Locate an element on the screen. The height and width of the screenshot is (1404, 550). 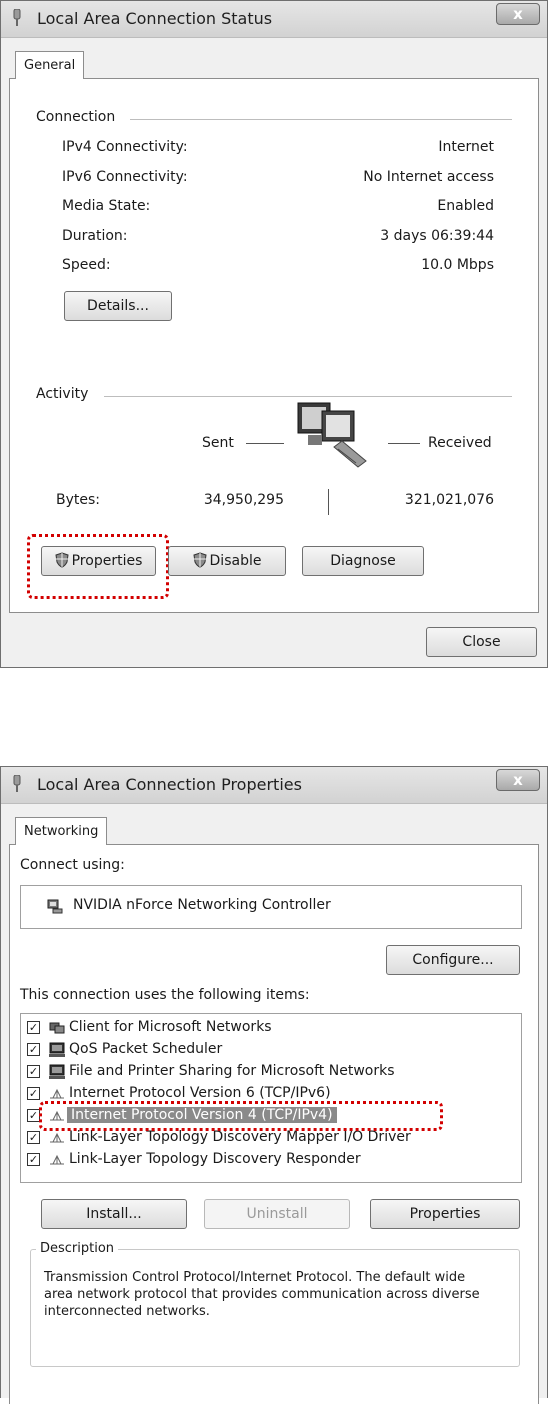
activity-group-label: Activity is located at coordinates (67, 394).